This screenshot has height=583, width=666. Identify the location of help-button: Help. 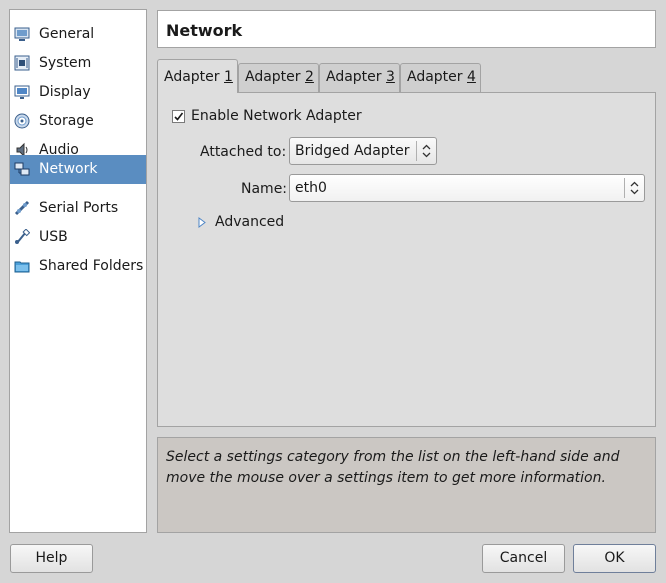
(51, 558).